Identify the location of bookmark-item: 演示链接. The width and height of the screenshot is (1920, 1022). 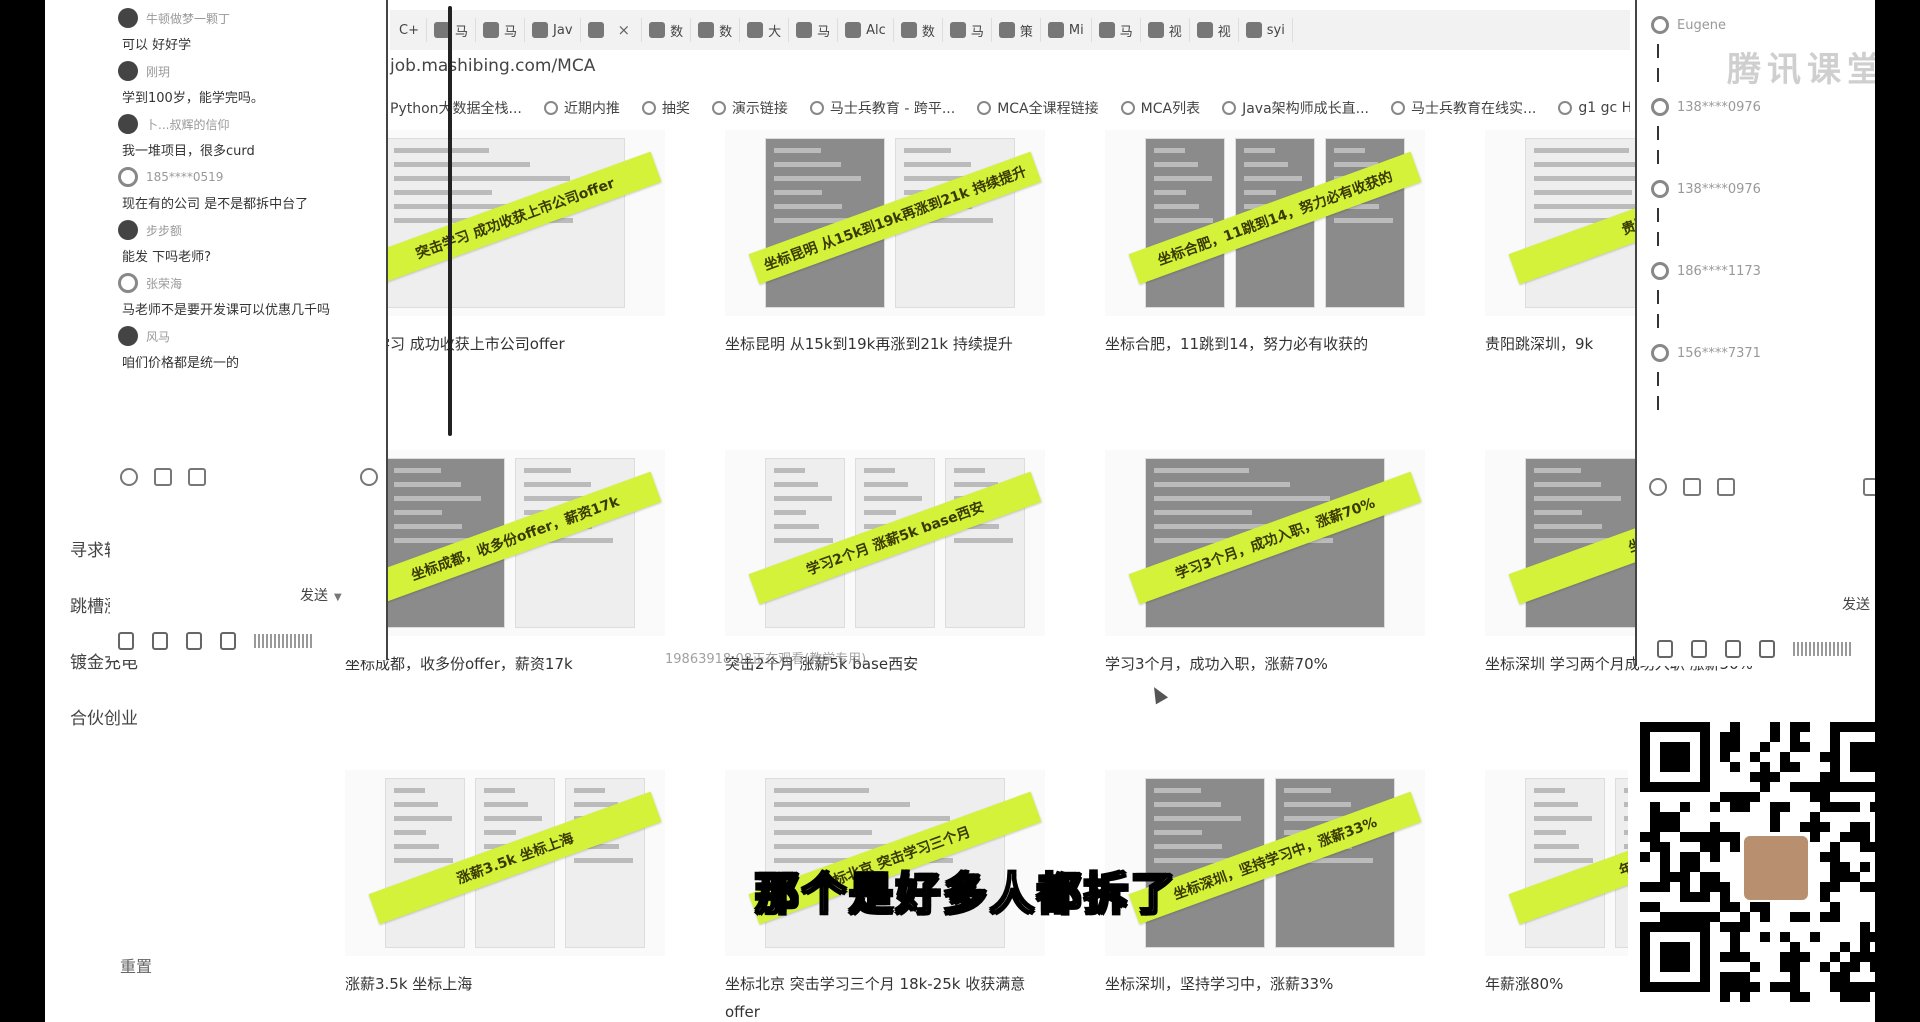
(749, 108).